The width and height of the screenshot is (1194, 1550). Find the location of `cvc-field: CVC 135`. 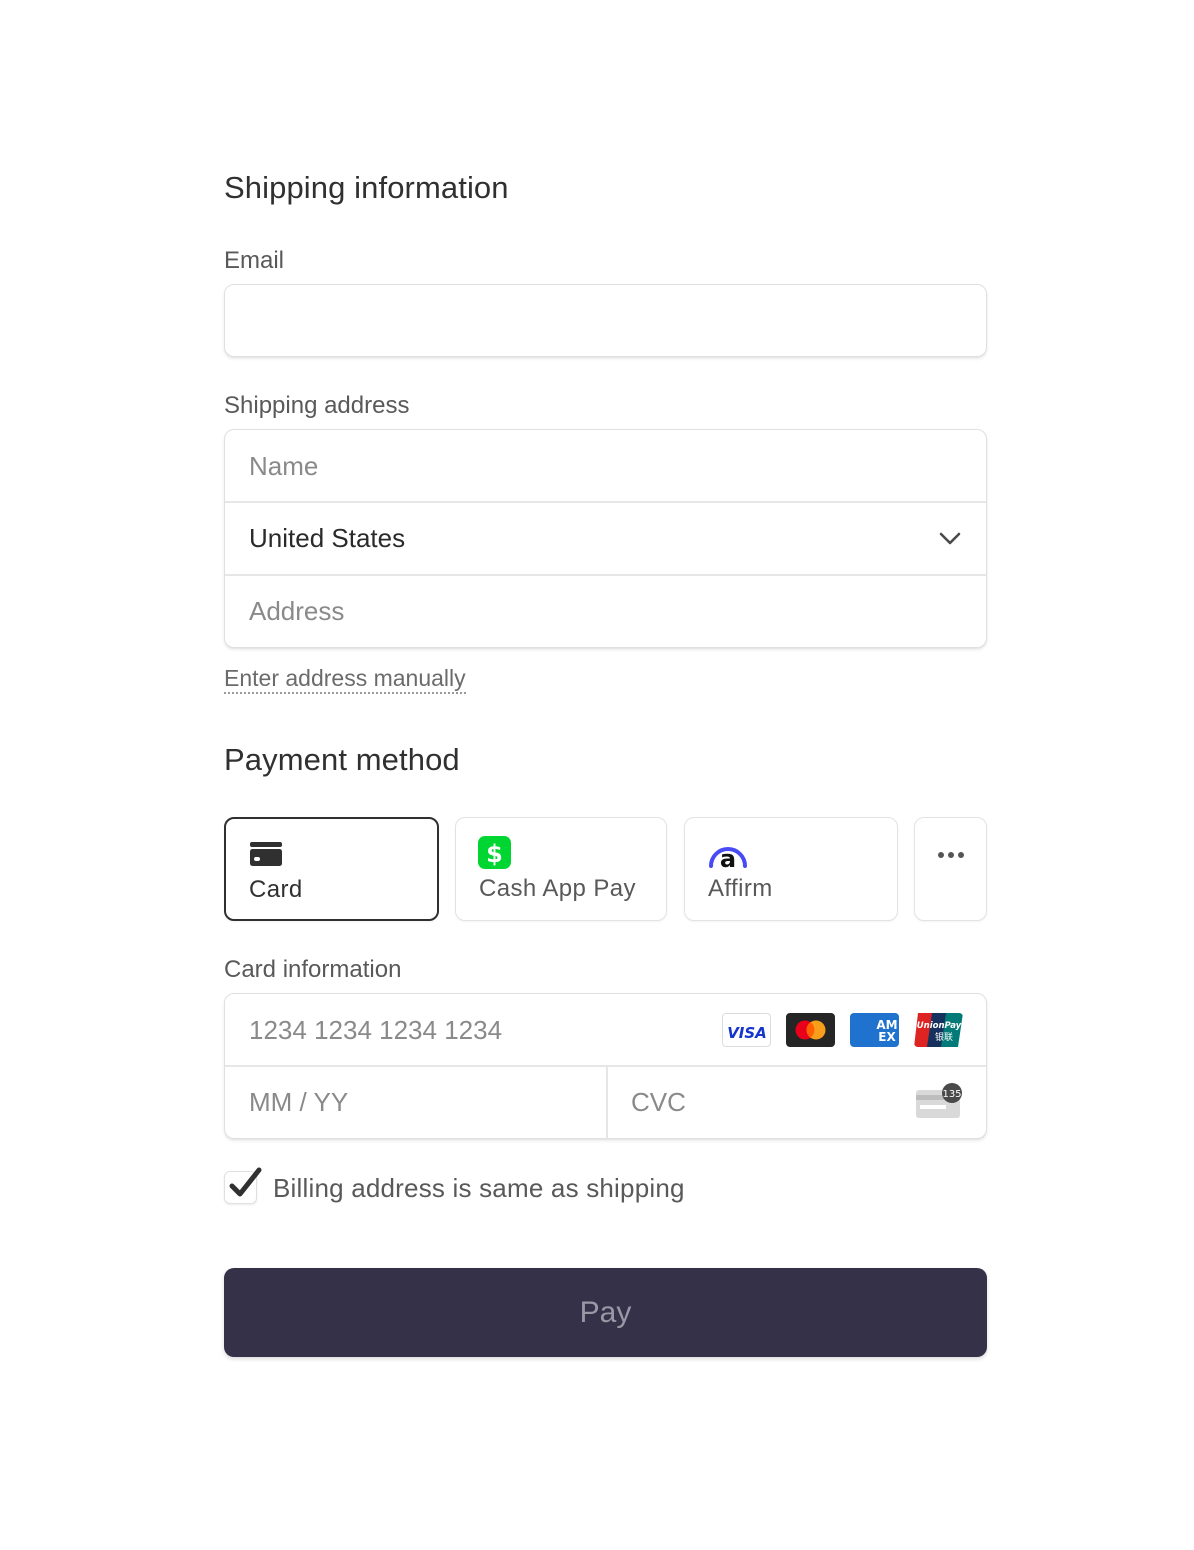

cvc-field: CVC 135 is located at coordinates (797, 1102).